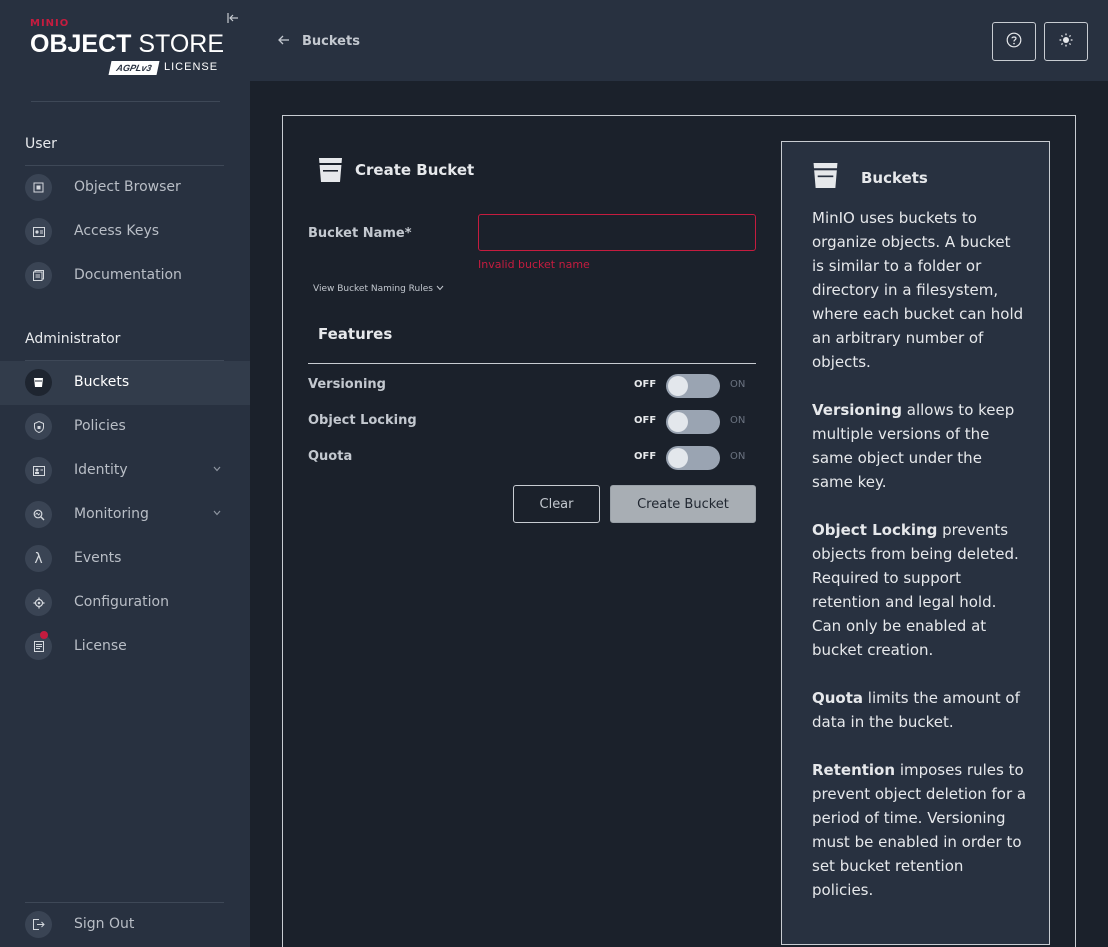 The image size is (1108, 947). What do you see at coordinates (284, 41) in the screenshot?
I see `arrow-left-icon` at bounding box center [284, 41].